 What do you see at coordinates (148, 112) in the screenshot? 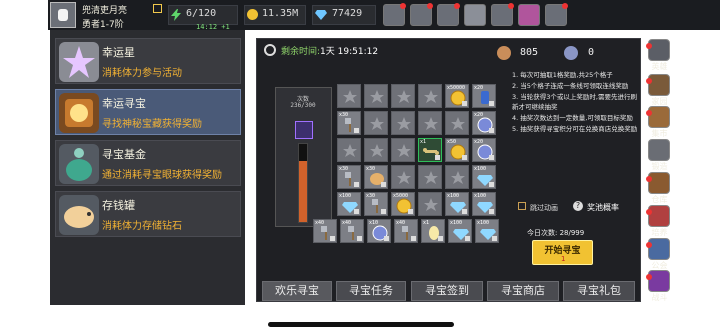
I see `menu-item-lucky-treasure: 幸运寻宝 寻找神秘宝藏获得奖励` at bounding box center [148, 112].